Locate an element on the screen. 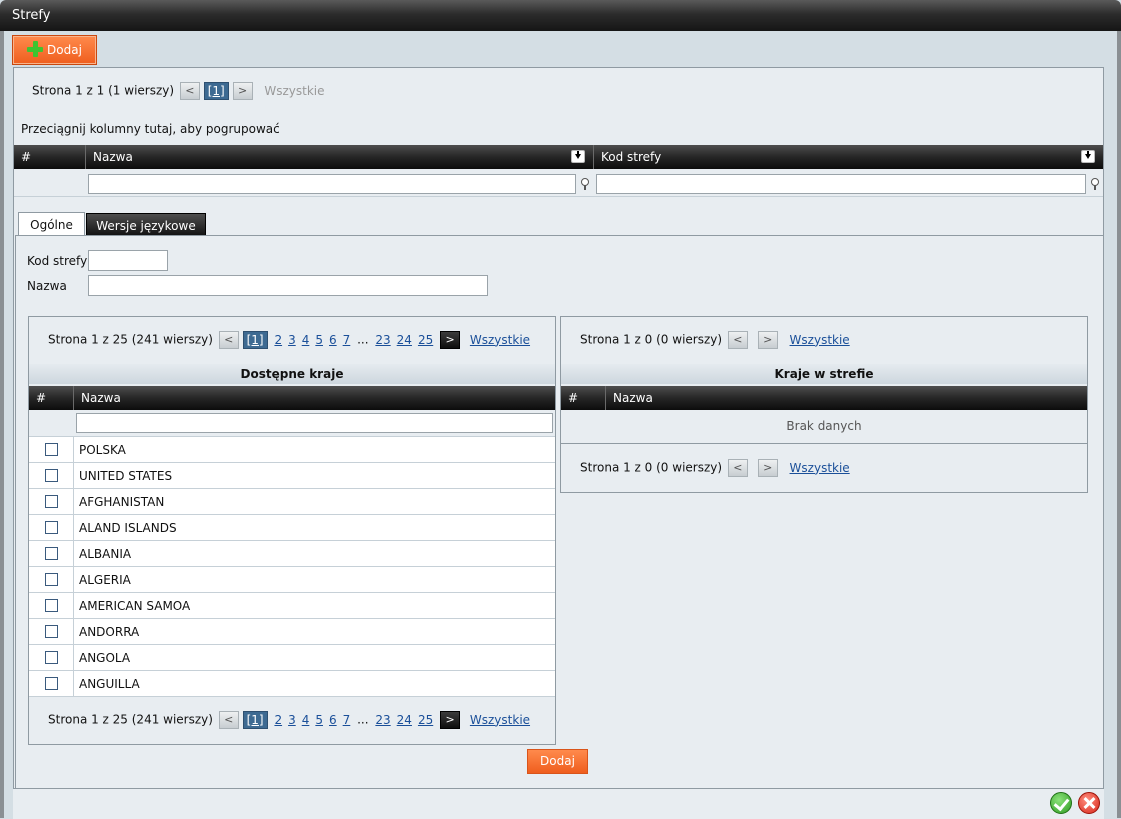 This screenshot has height=819, width=1121. list-item: UNITED STATES is located at coordinates (292, 476).